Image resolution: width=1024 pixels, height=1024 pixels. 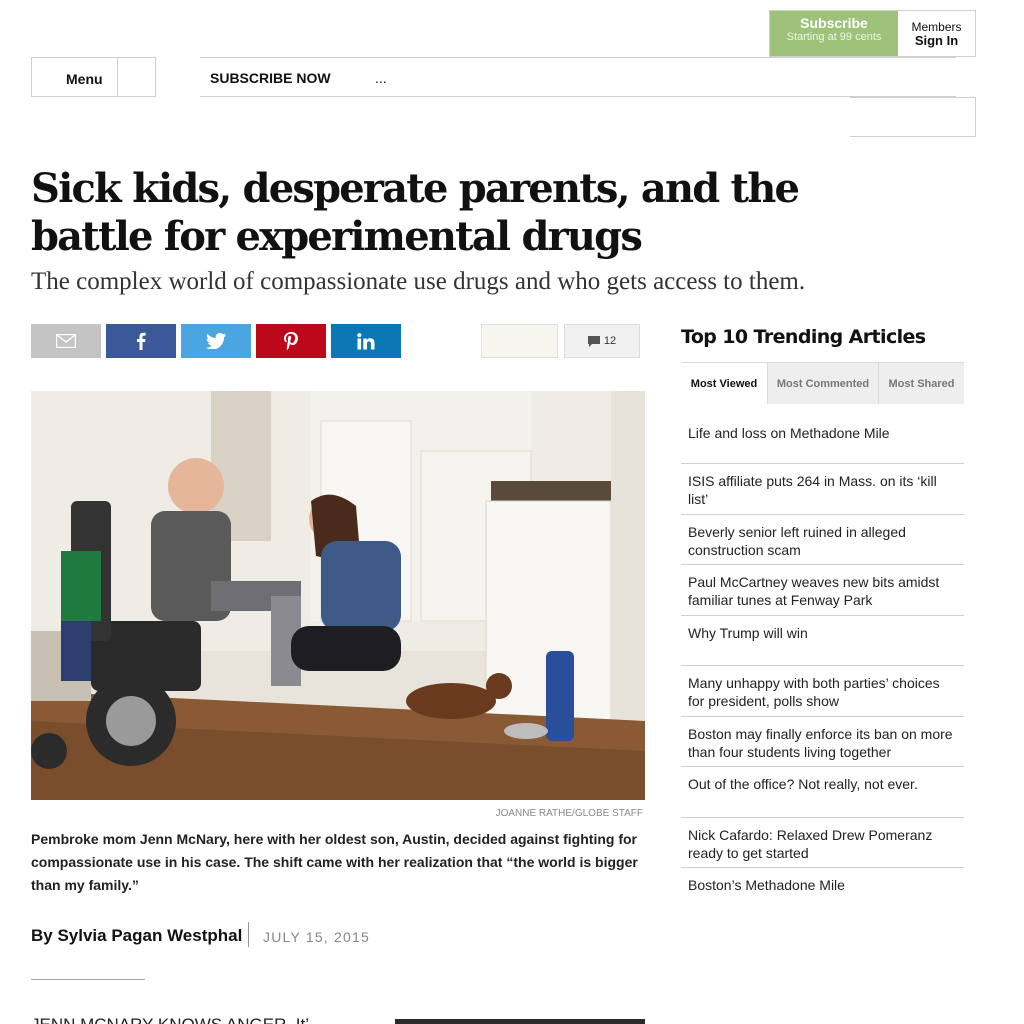 I want to click on menu-divider, so click(x=117, y=77).